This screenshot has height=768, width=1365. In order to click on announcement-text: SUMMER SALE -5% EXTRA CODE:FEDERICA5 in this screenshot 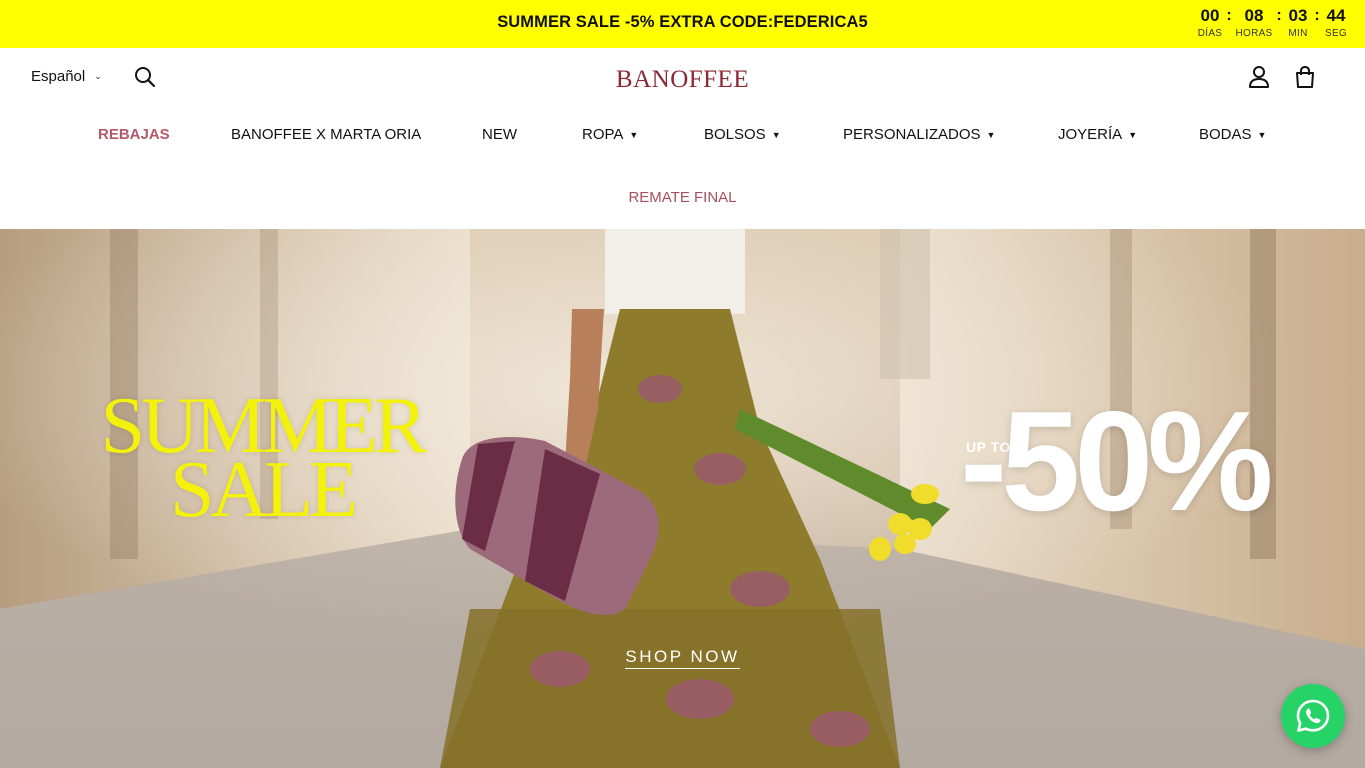, I will do `click(682, 22)`.